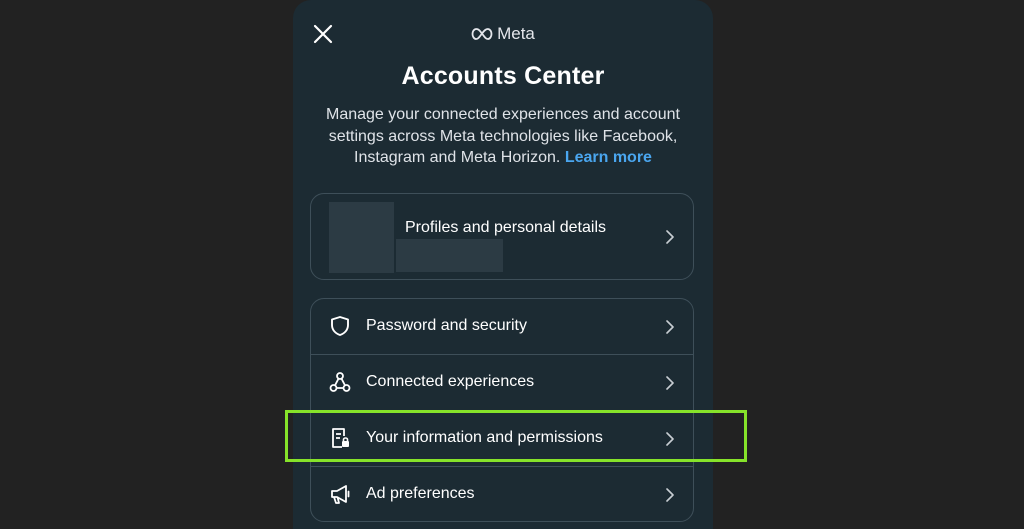 This screenshot has width=1024, height=529. I want to click on connected-experiences-item: Connected experiences, so click(502, 383).